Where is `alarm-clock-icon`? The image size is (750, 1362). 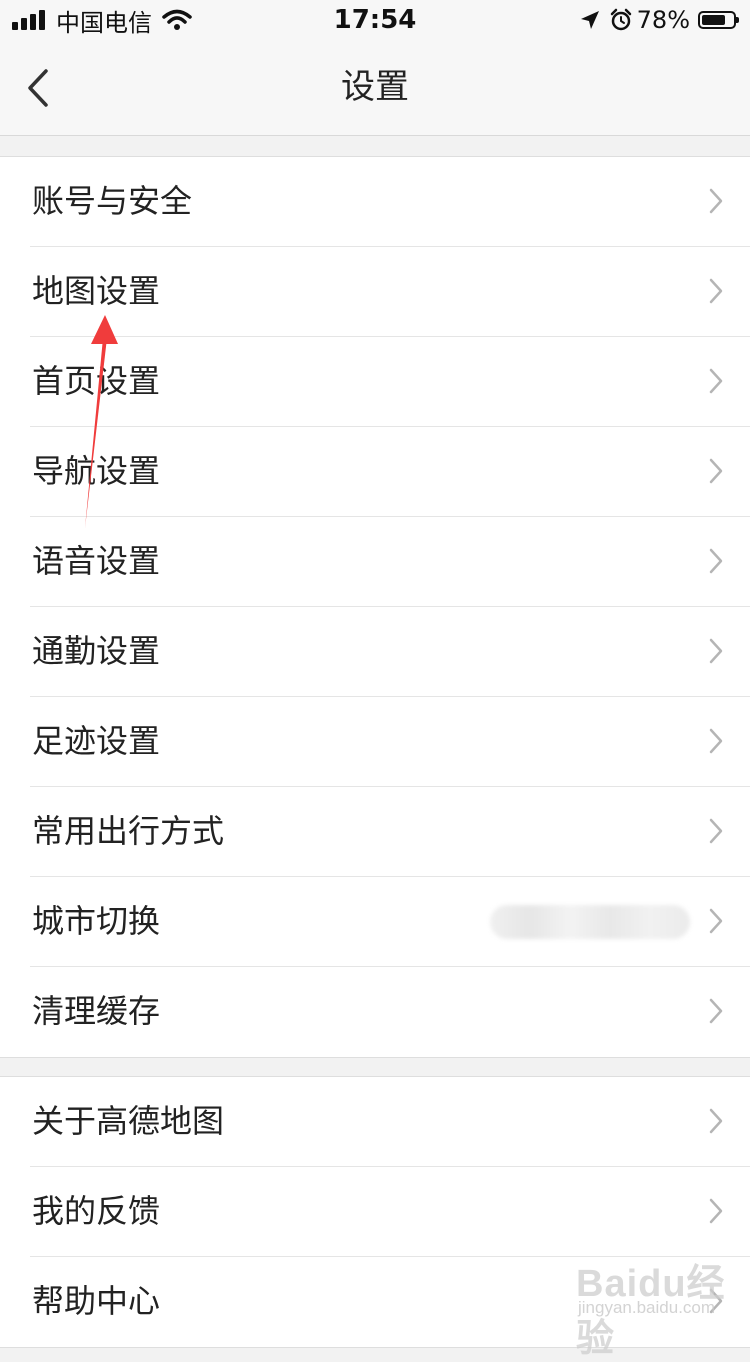
alarm-clock-icon is located at coordinates (620, 19).